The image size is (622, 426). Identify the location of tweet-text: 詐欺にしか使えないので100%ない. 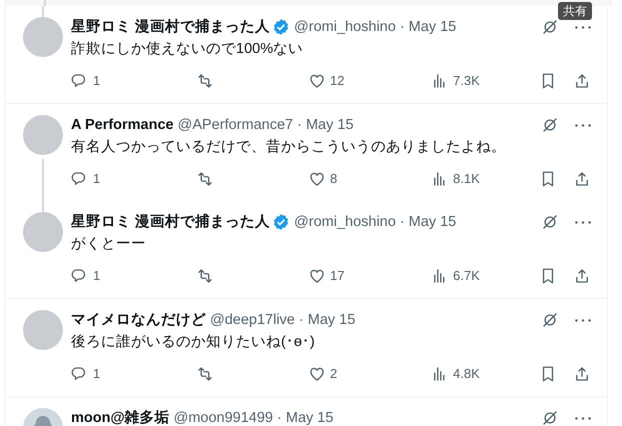
(187, 49).